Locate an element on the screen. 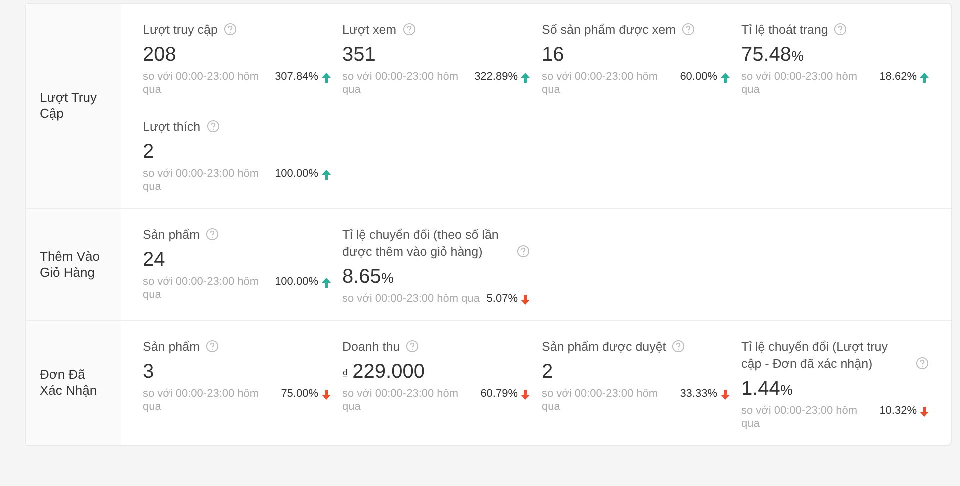  metric-label: Sản phẩm được duyệt is located at coordinates (604, 347).